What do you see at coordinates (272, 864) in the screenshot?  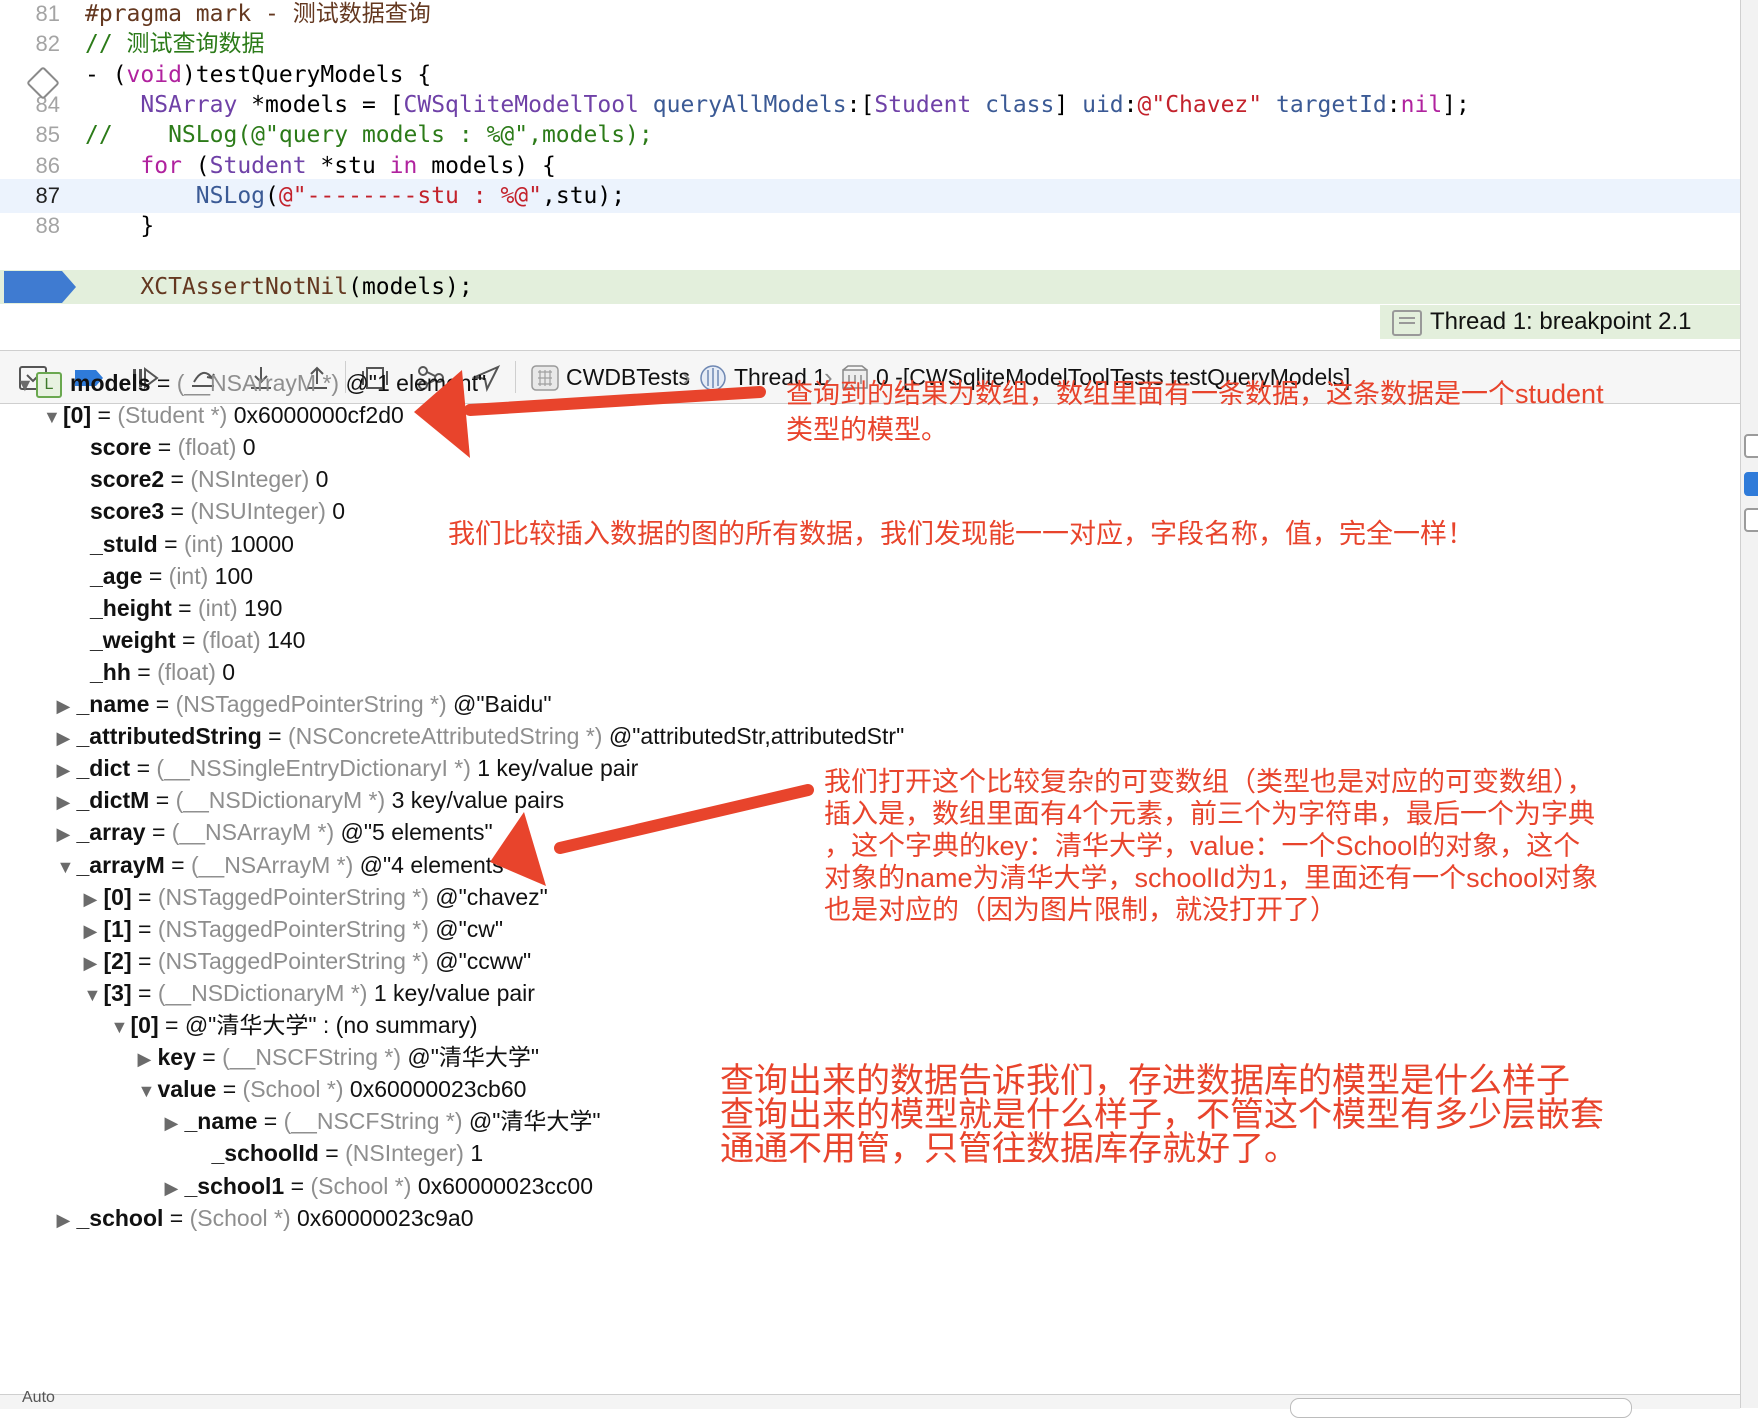 I see `variable-type: (__NSArrayM *)` at bounding box center [272, 864].